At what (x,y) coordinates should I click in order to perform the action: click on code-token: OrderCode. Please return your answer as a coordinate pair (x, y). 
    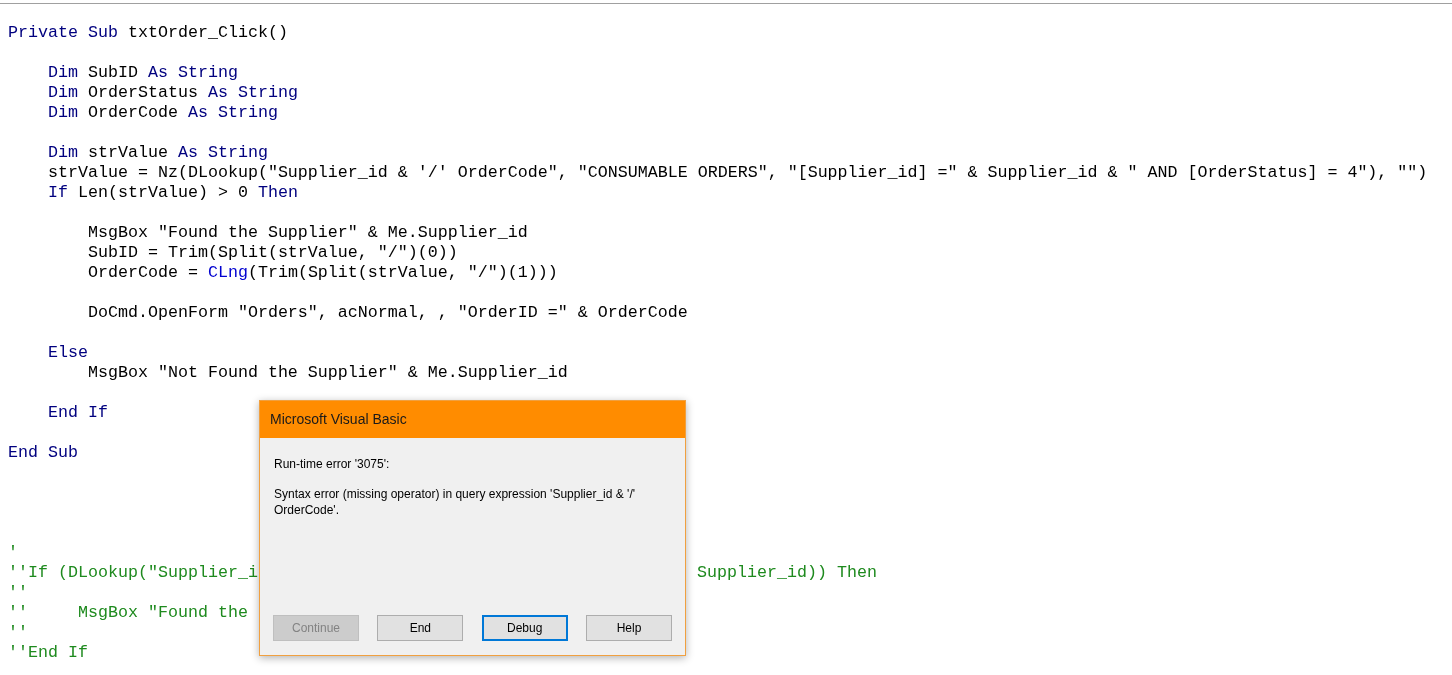
    Looking at the image, I should click on (132, 113).